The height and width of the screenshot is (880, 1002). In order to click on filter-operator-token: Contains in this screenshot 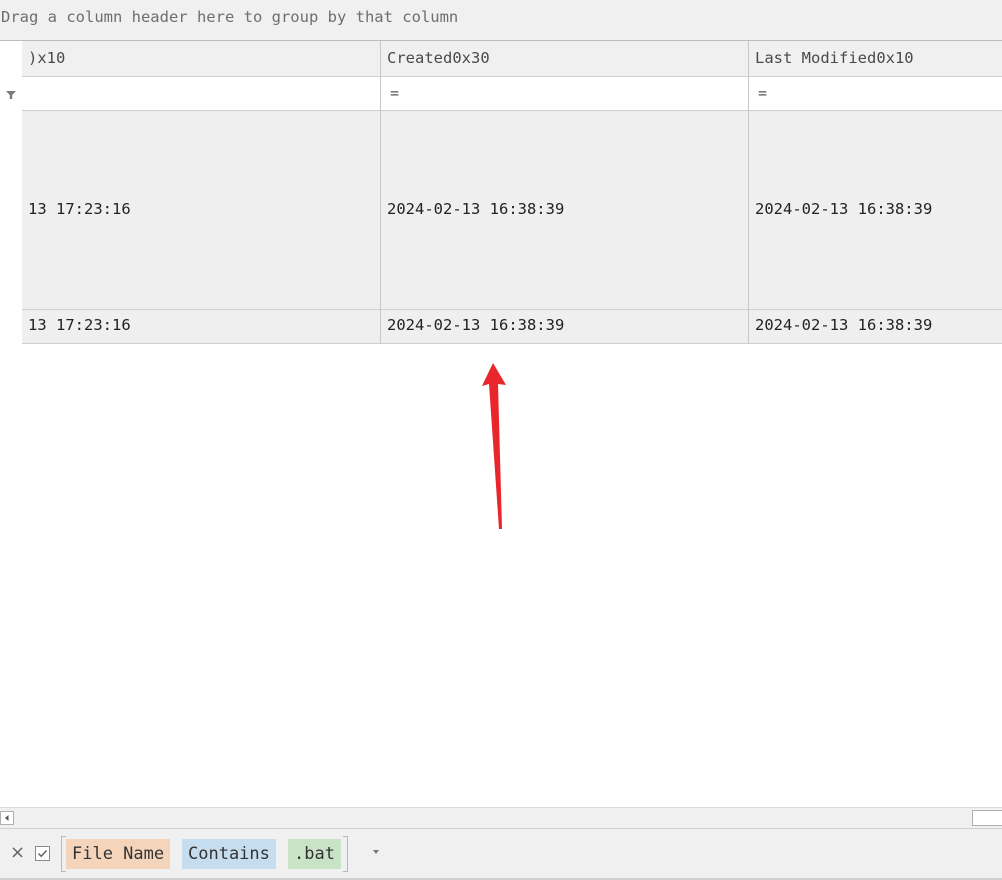, I will do `click(229, 854)`.